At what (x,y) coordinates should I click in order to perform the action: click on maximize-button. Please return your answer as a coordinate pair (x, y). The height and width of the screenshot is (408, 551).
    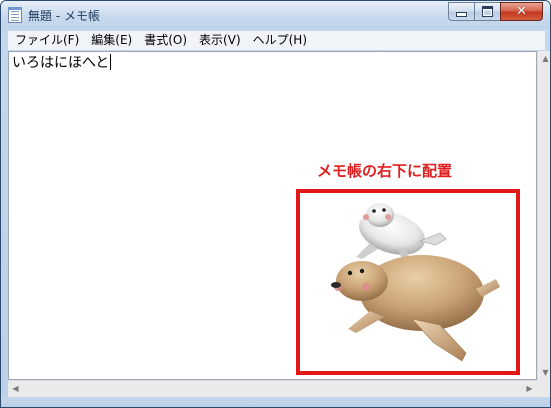
    Looking at the image, I should click on (487, 11).